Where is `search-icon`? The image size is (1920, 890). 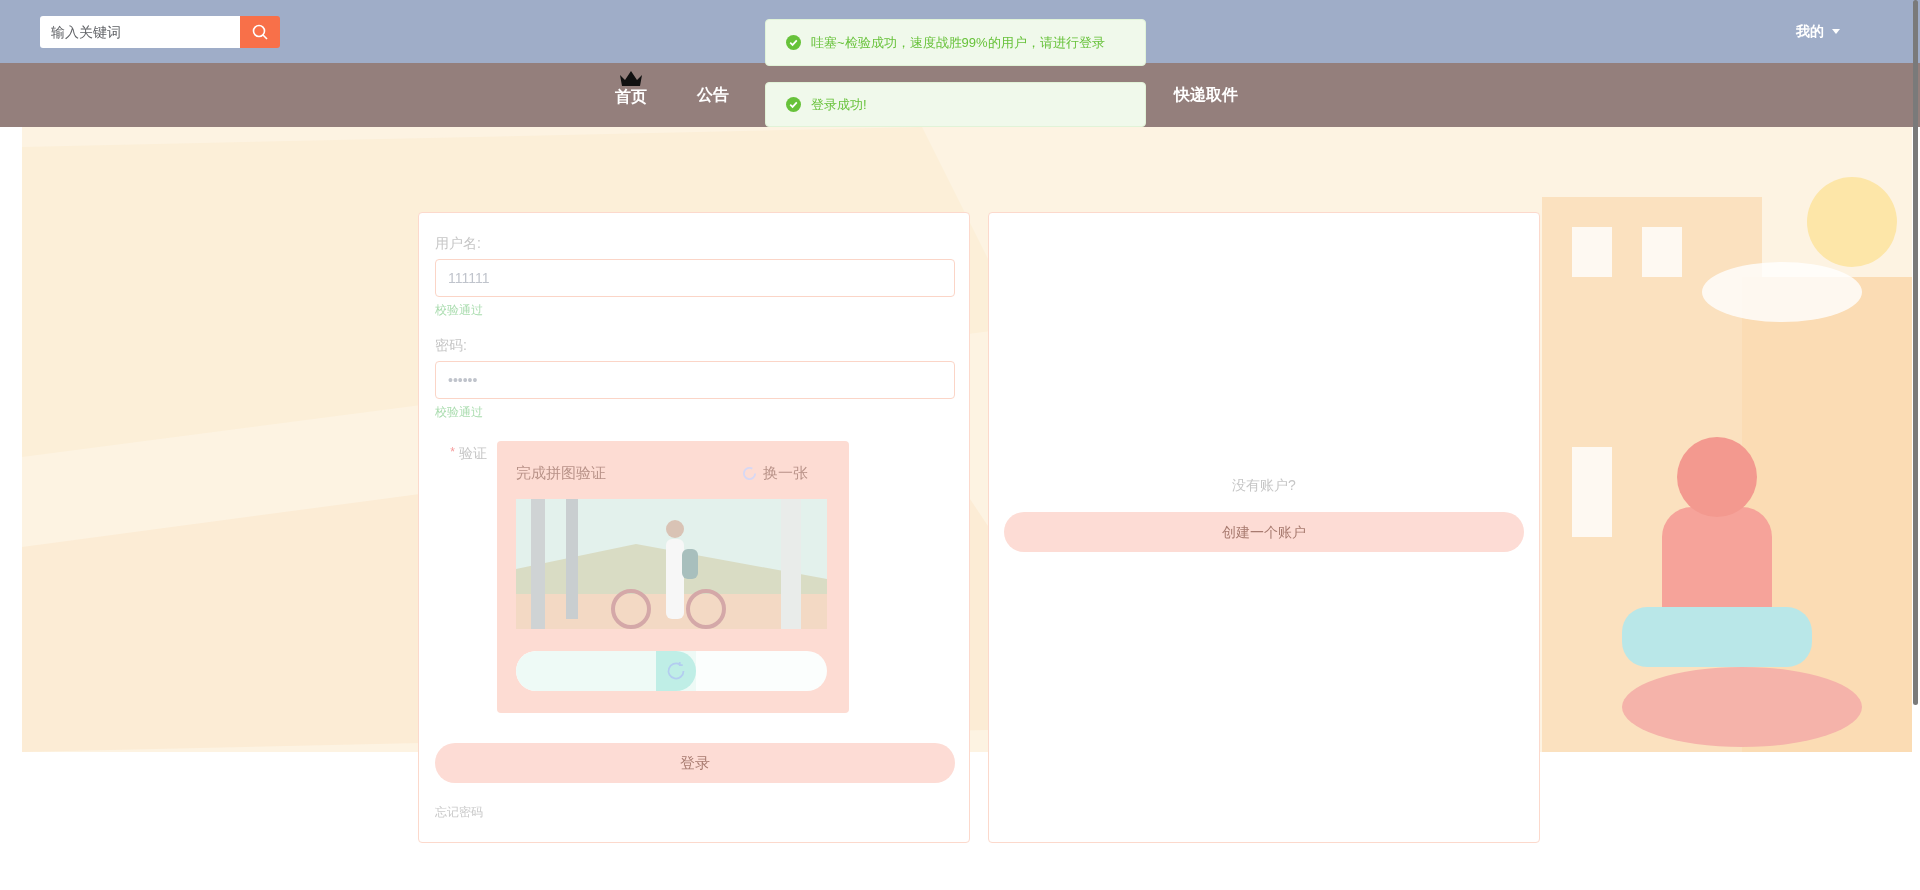
search-icon is located at coordinates (260, 31).